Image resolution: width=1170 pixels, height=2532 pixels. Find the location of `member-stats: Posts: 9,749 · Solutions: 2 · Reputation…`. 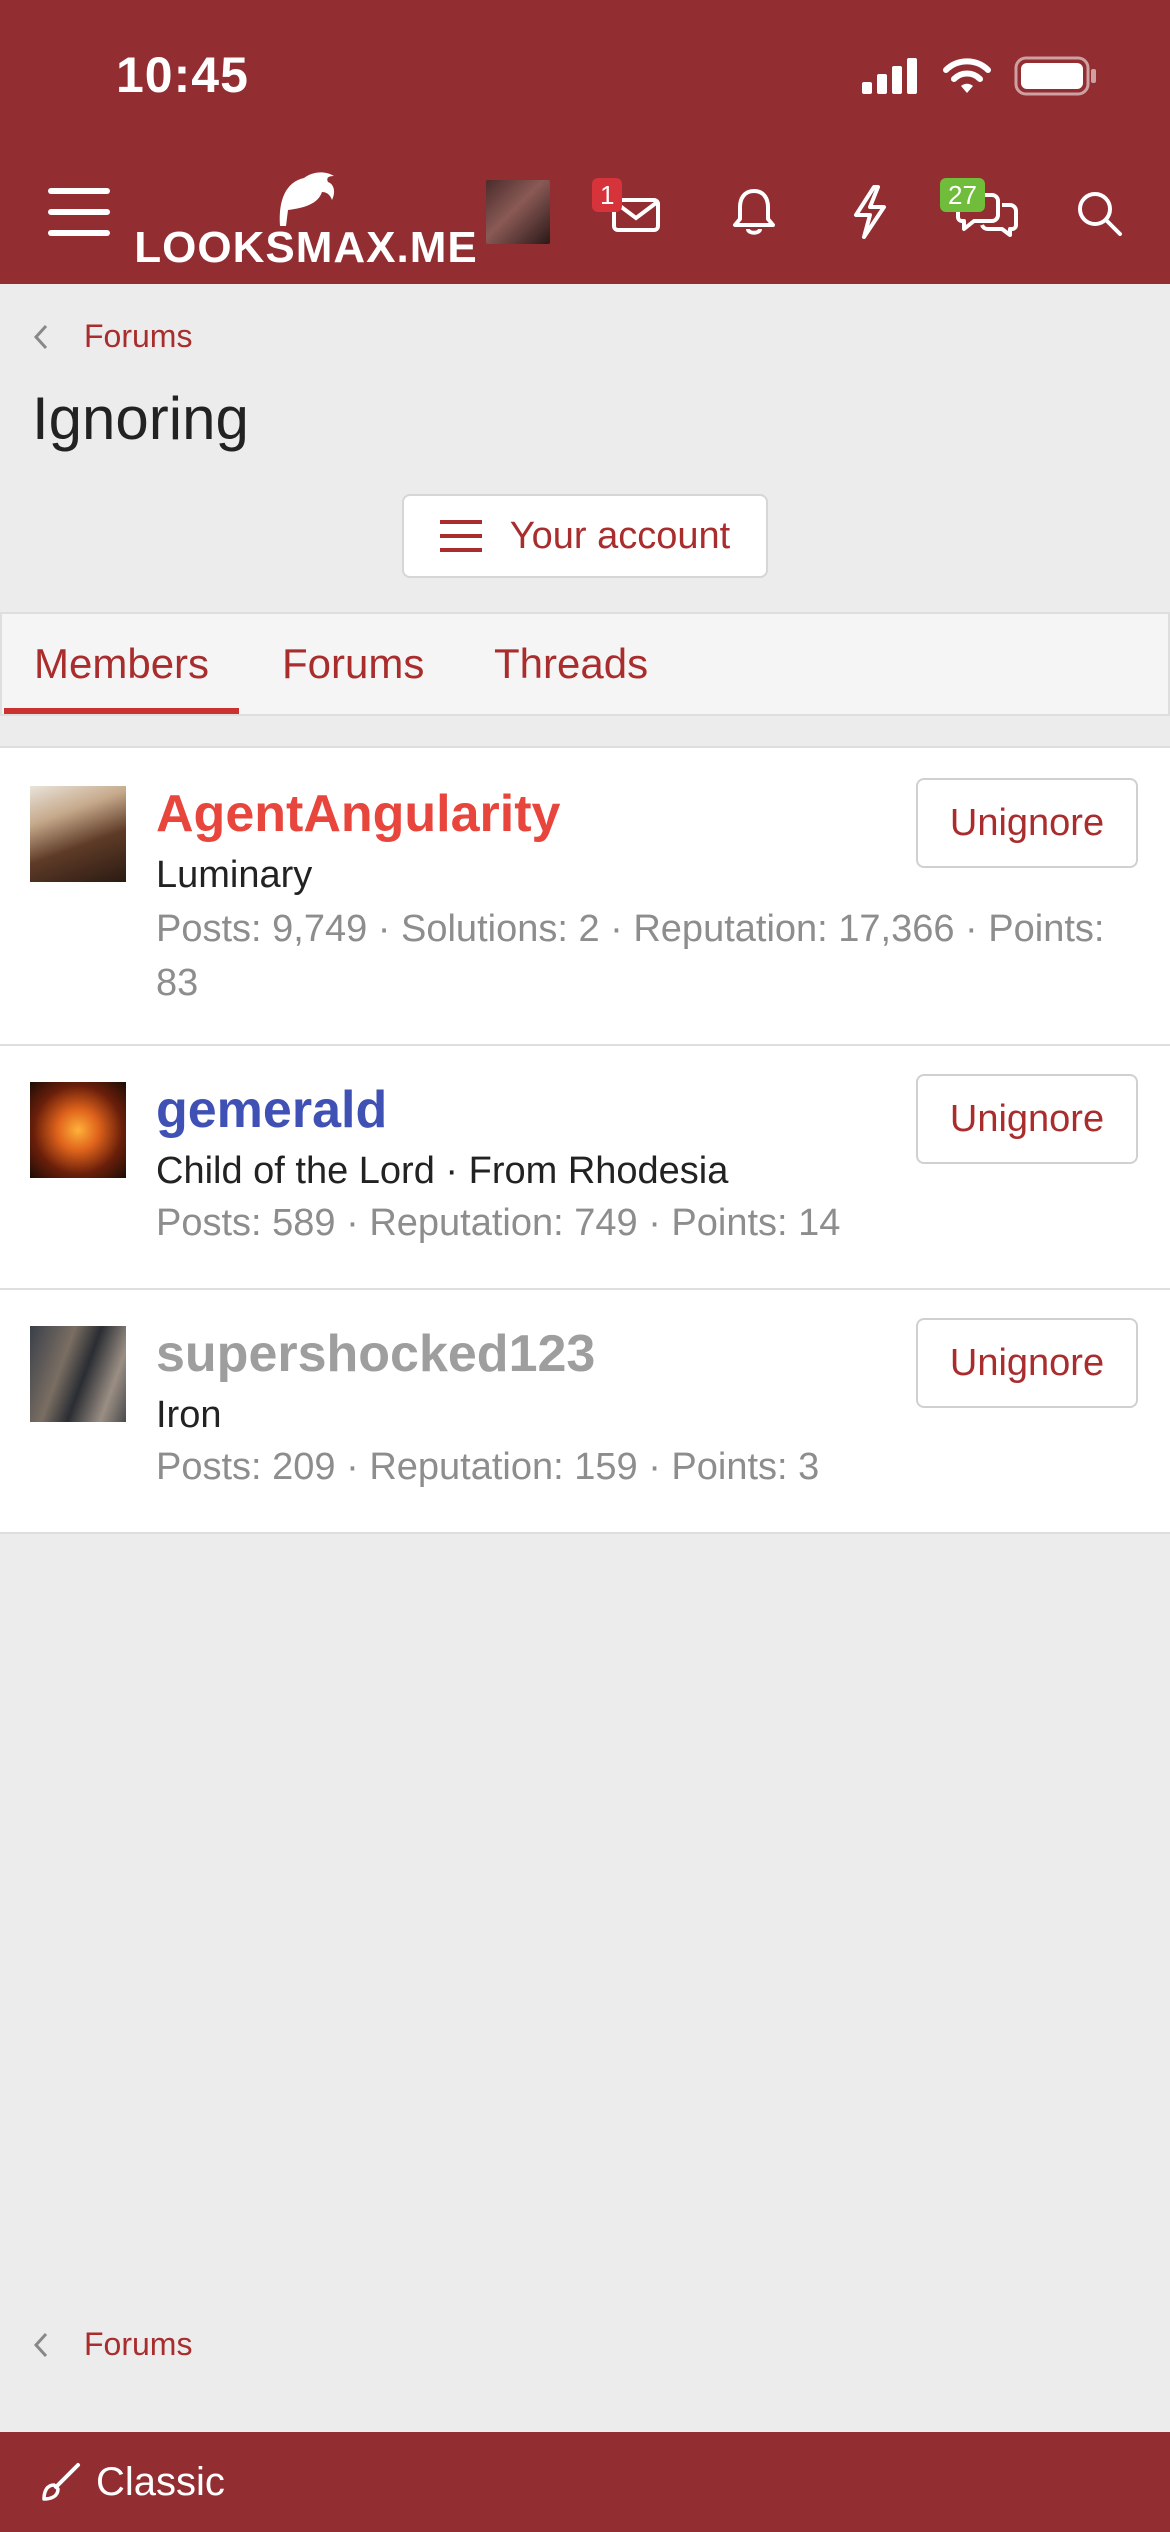

member-stats: Posts: 9,749 · Solutions: 2 · Reputation… is located at coordinates (630, 956).